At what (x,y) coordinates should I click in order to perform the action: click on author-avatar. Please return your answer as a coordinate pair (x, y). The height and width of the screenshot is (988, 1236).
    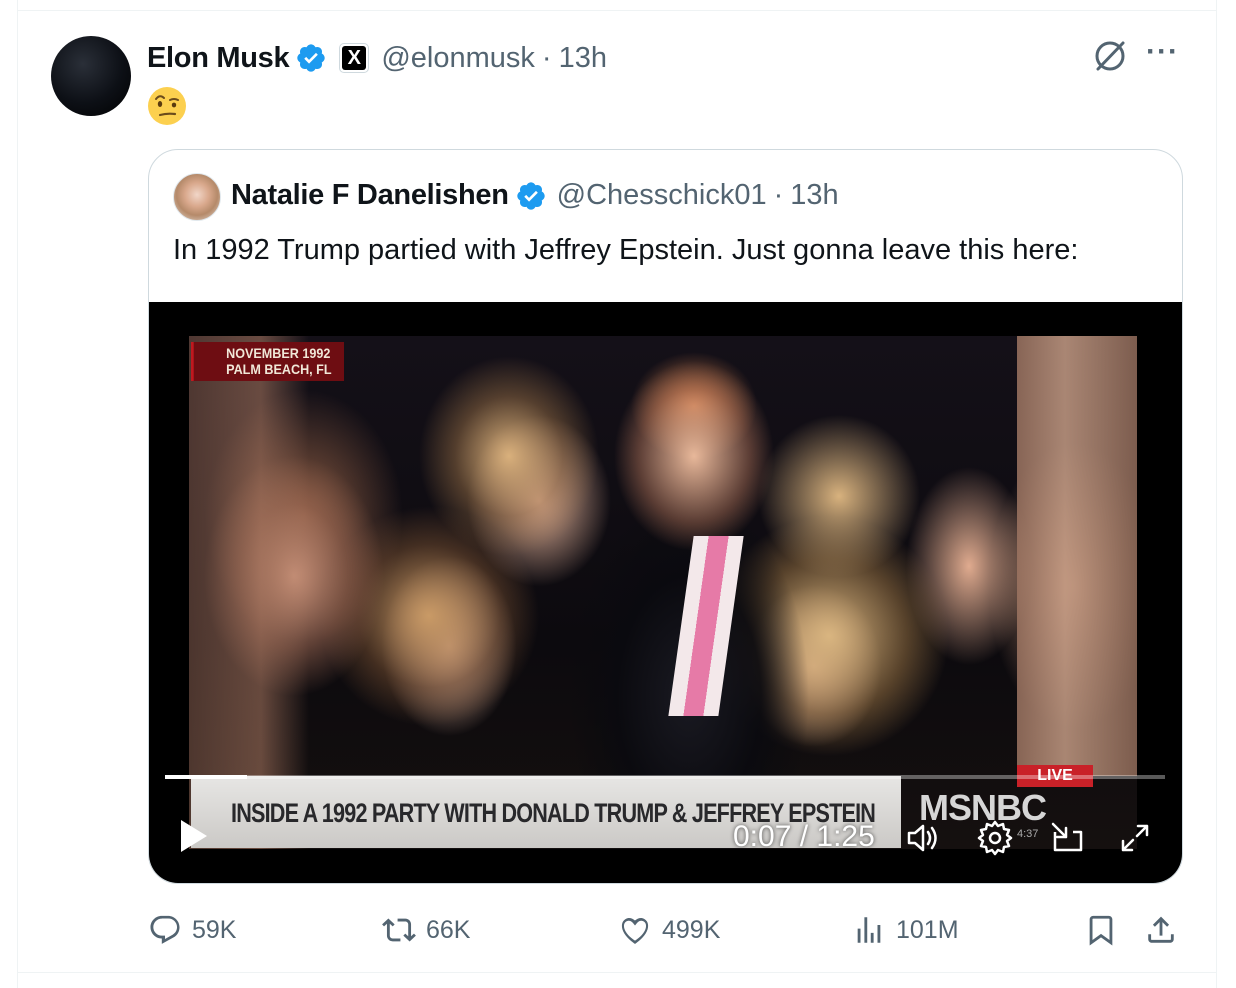
    Looking at the image, I should click on (91, 76).